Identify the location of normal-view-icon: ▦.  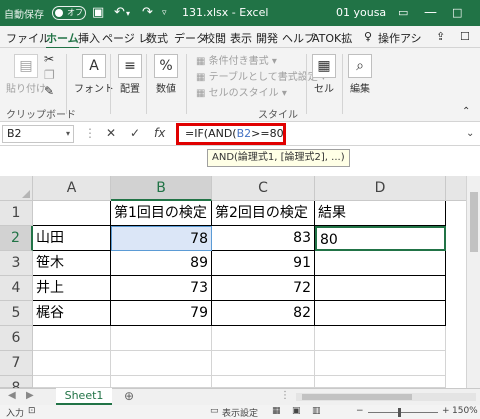
(276, 411).